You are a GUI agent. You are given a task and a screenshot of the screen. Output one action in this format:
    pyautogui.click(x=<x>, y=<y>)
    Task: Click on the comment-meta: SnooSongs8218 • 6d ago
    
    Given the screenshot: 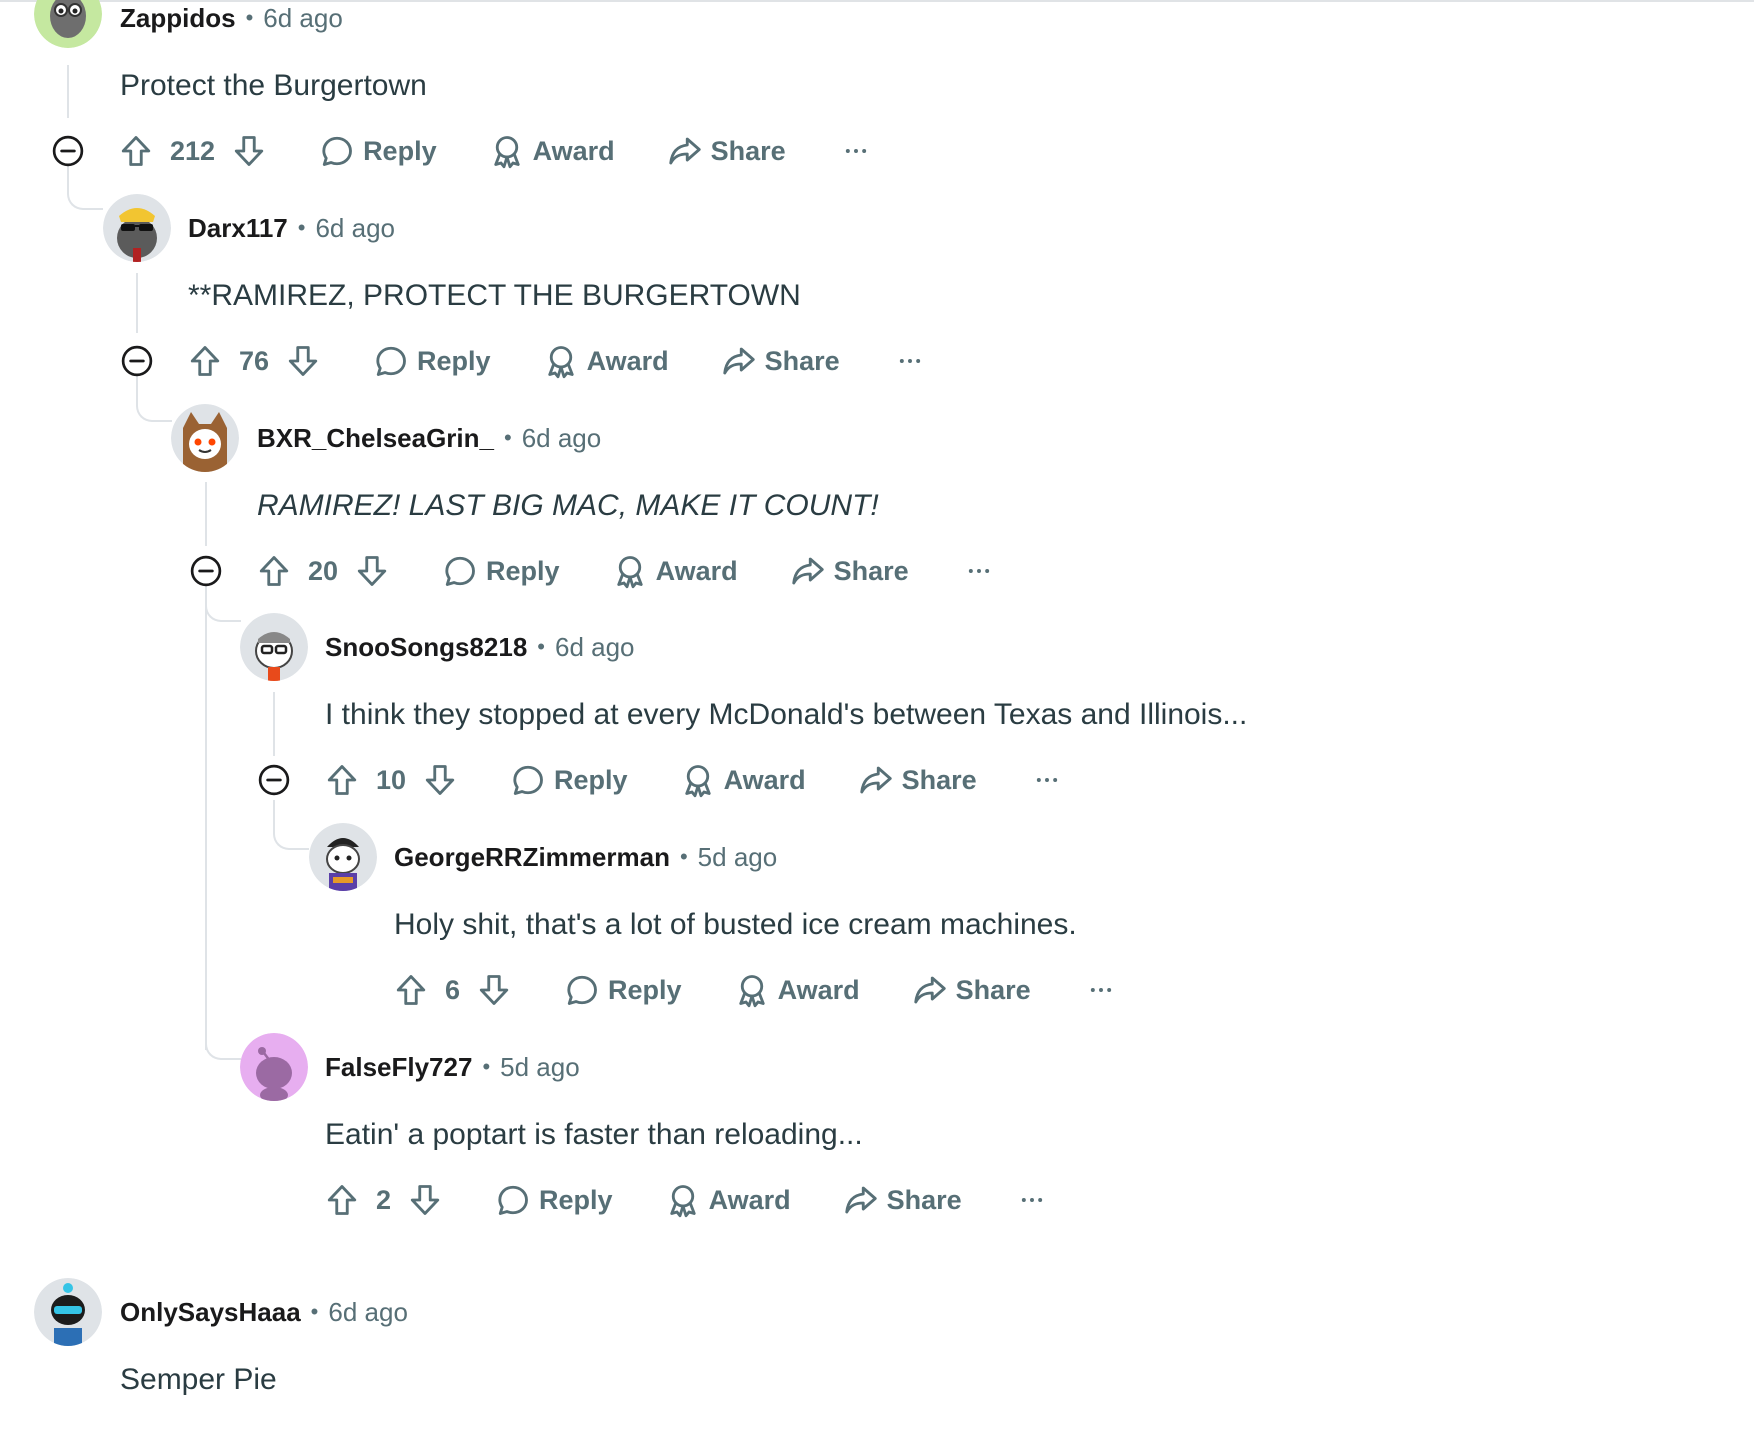 What is the action you would take?
    pyautogui.click(x=480, y=647)
    